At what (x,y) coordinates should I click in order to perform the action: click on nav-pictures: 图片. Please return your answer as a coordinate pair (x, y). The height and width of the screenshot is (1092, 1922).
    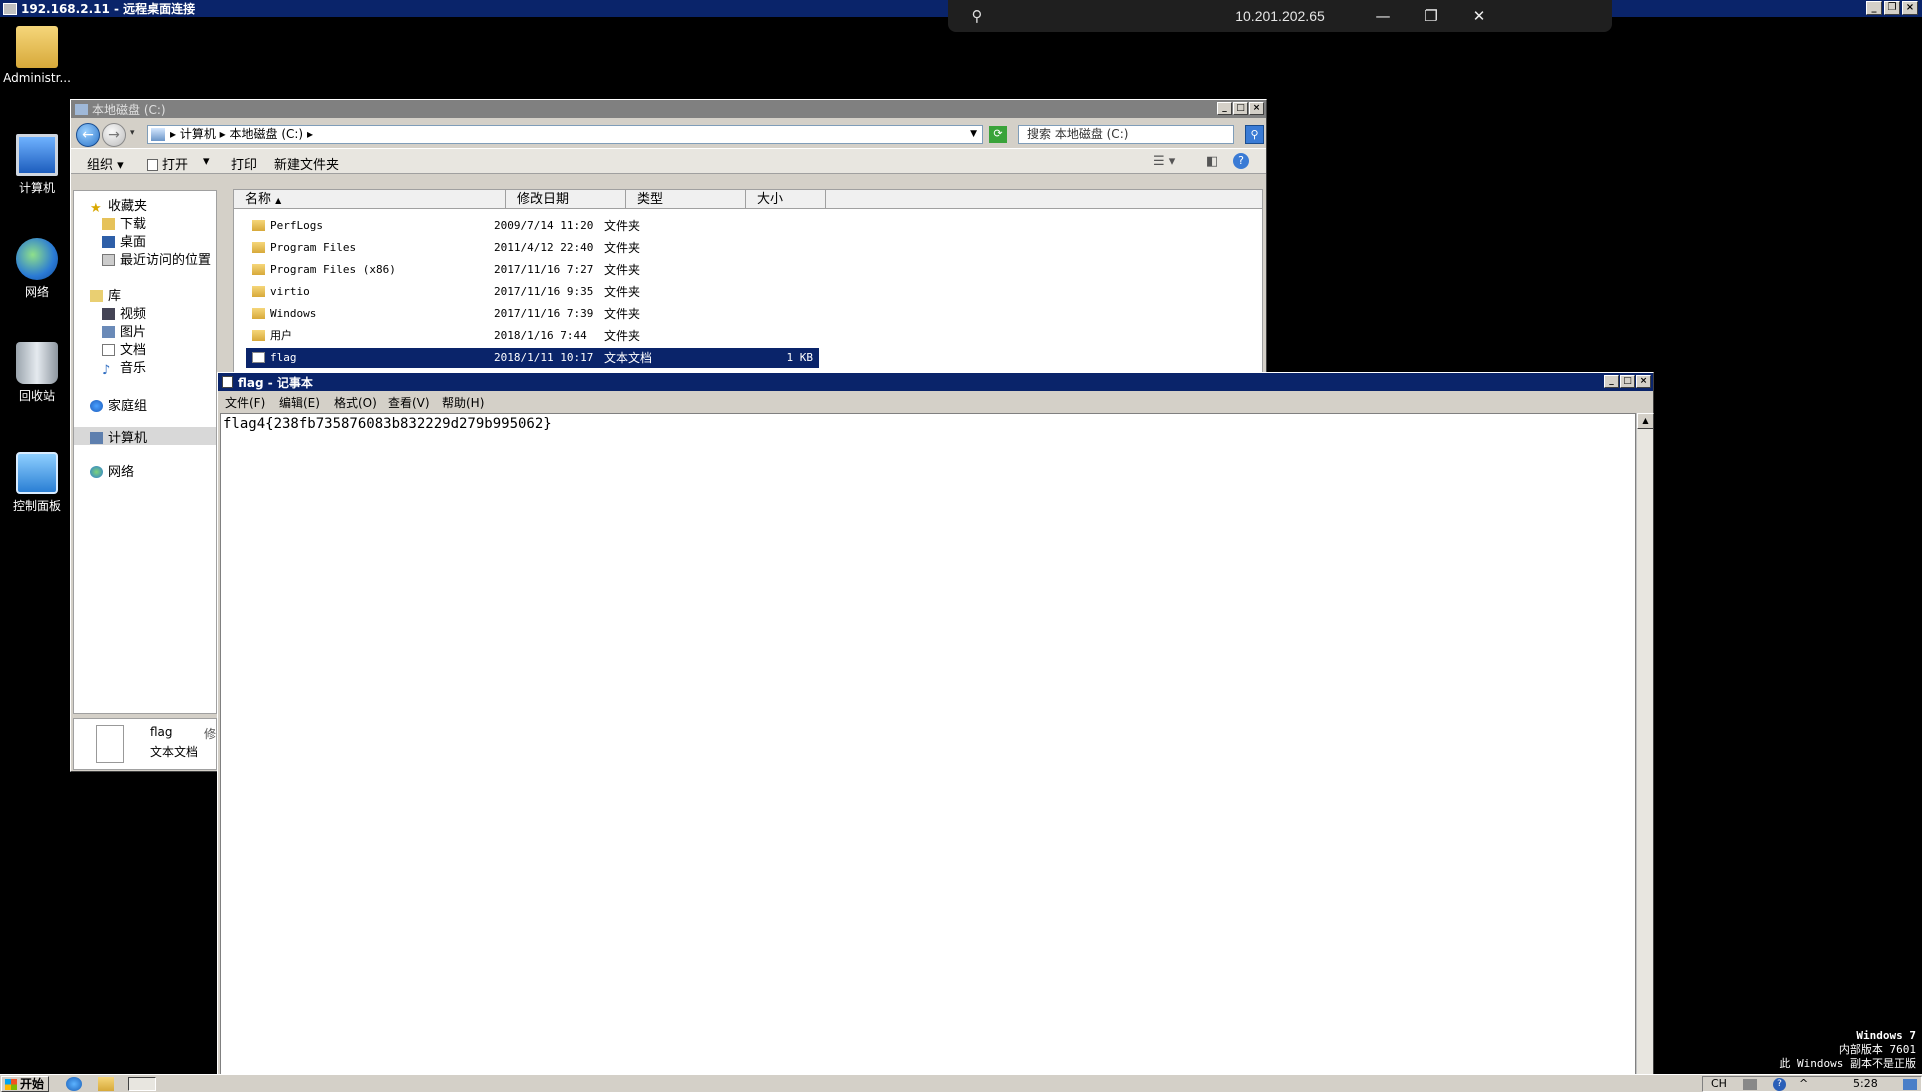
    Looking at the image, I should click on (124, 330).